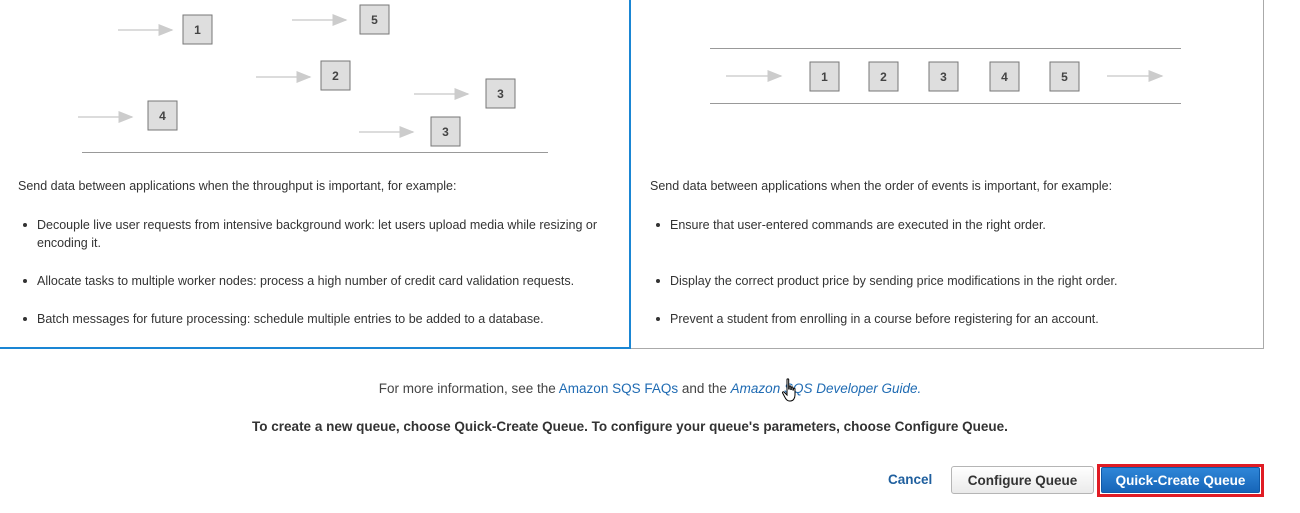 This screenshot has height=513, width=1300. I want to click on fifo-box-2: 2, so click(883, 76).